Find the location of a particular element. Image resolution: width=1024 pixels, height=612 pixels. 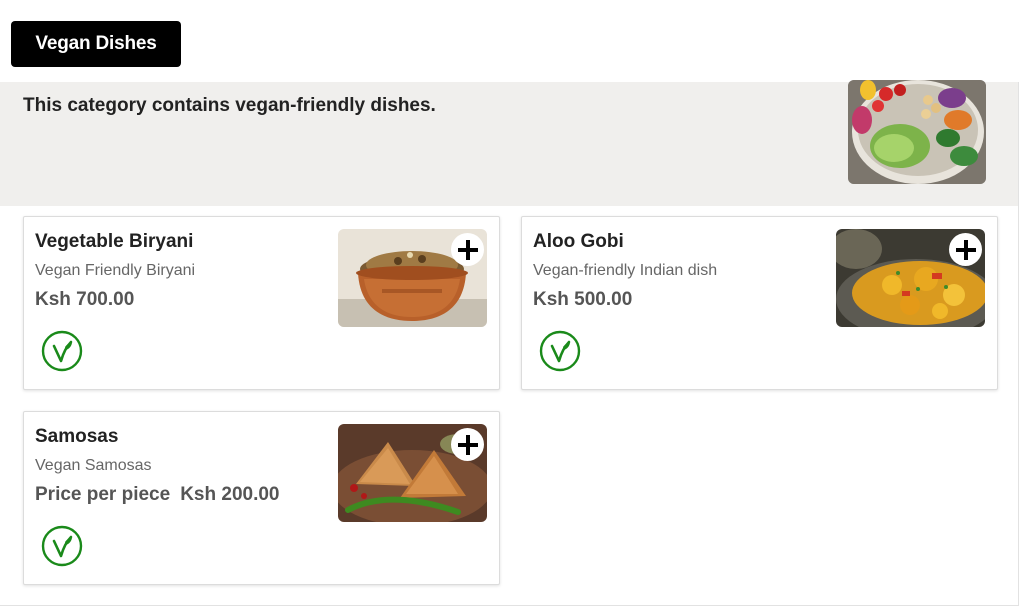

dish-price: Price per piece Ksh 200.00 is located at coordinates (157, 495).